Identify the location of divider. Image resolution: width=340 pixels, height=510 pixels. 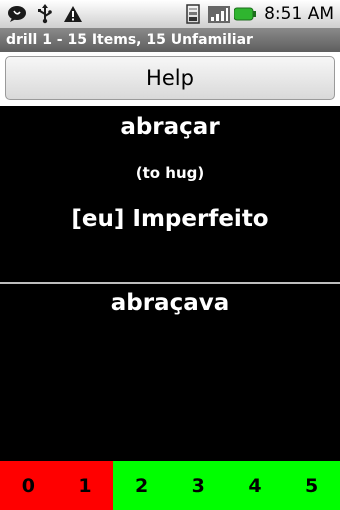
(170, 283).